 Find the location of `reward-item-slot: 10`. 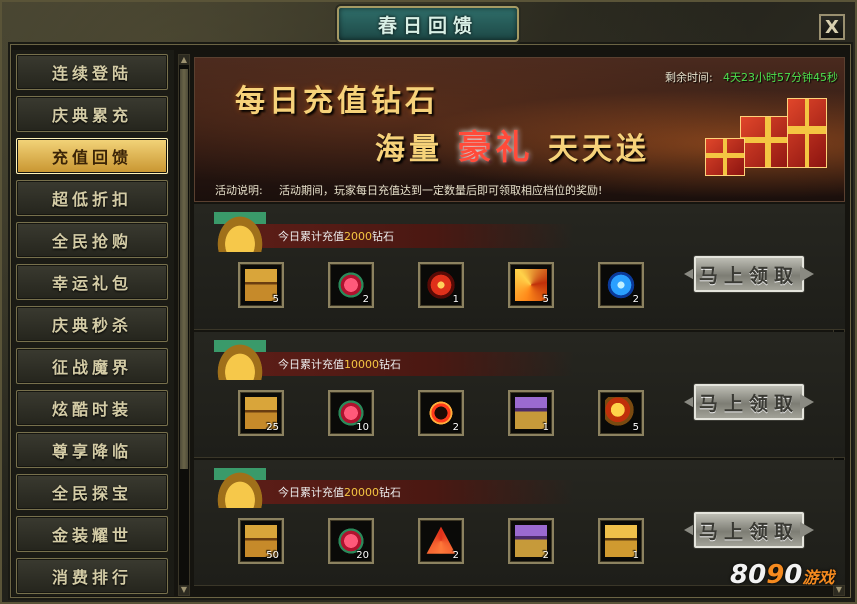

reward-item-slot: 10 is located at coordinates (351, 413).